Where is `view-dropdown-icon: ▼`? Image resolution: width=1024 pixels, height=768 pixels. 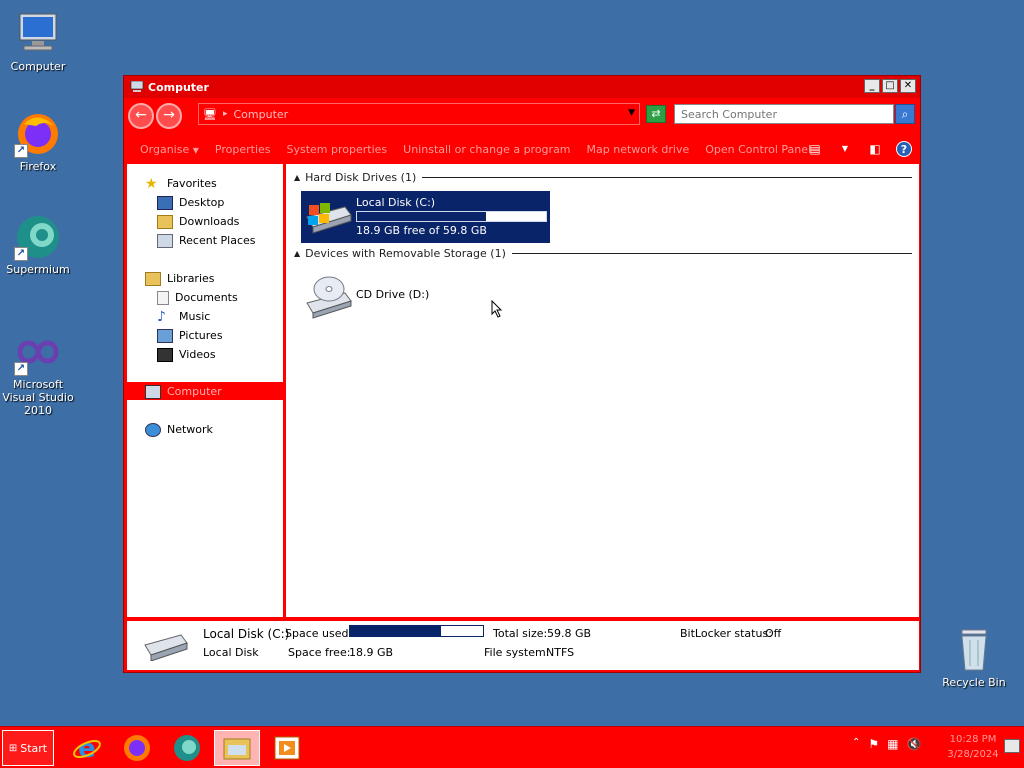 view-dropdown-icon: ▼ is located at coordinates (845, 149).